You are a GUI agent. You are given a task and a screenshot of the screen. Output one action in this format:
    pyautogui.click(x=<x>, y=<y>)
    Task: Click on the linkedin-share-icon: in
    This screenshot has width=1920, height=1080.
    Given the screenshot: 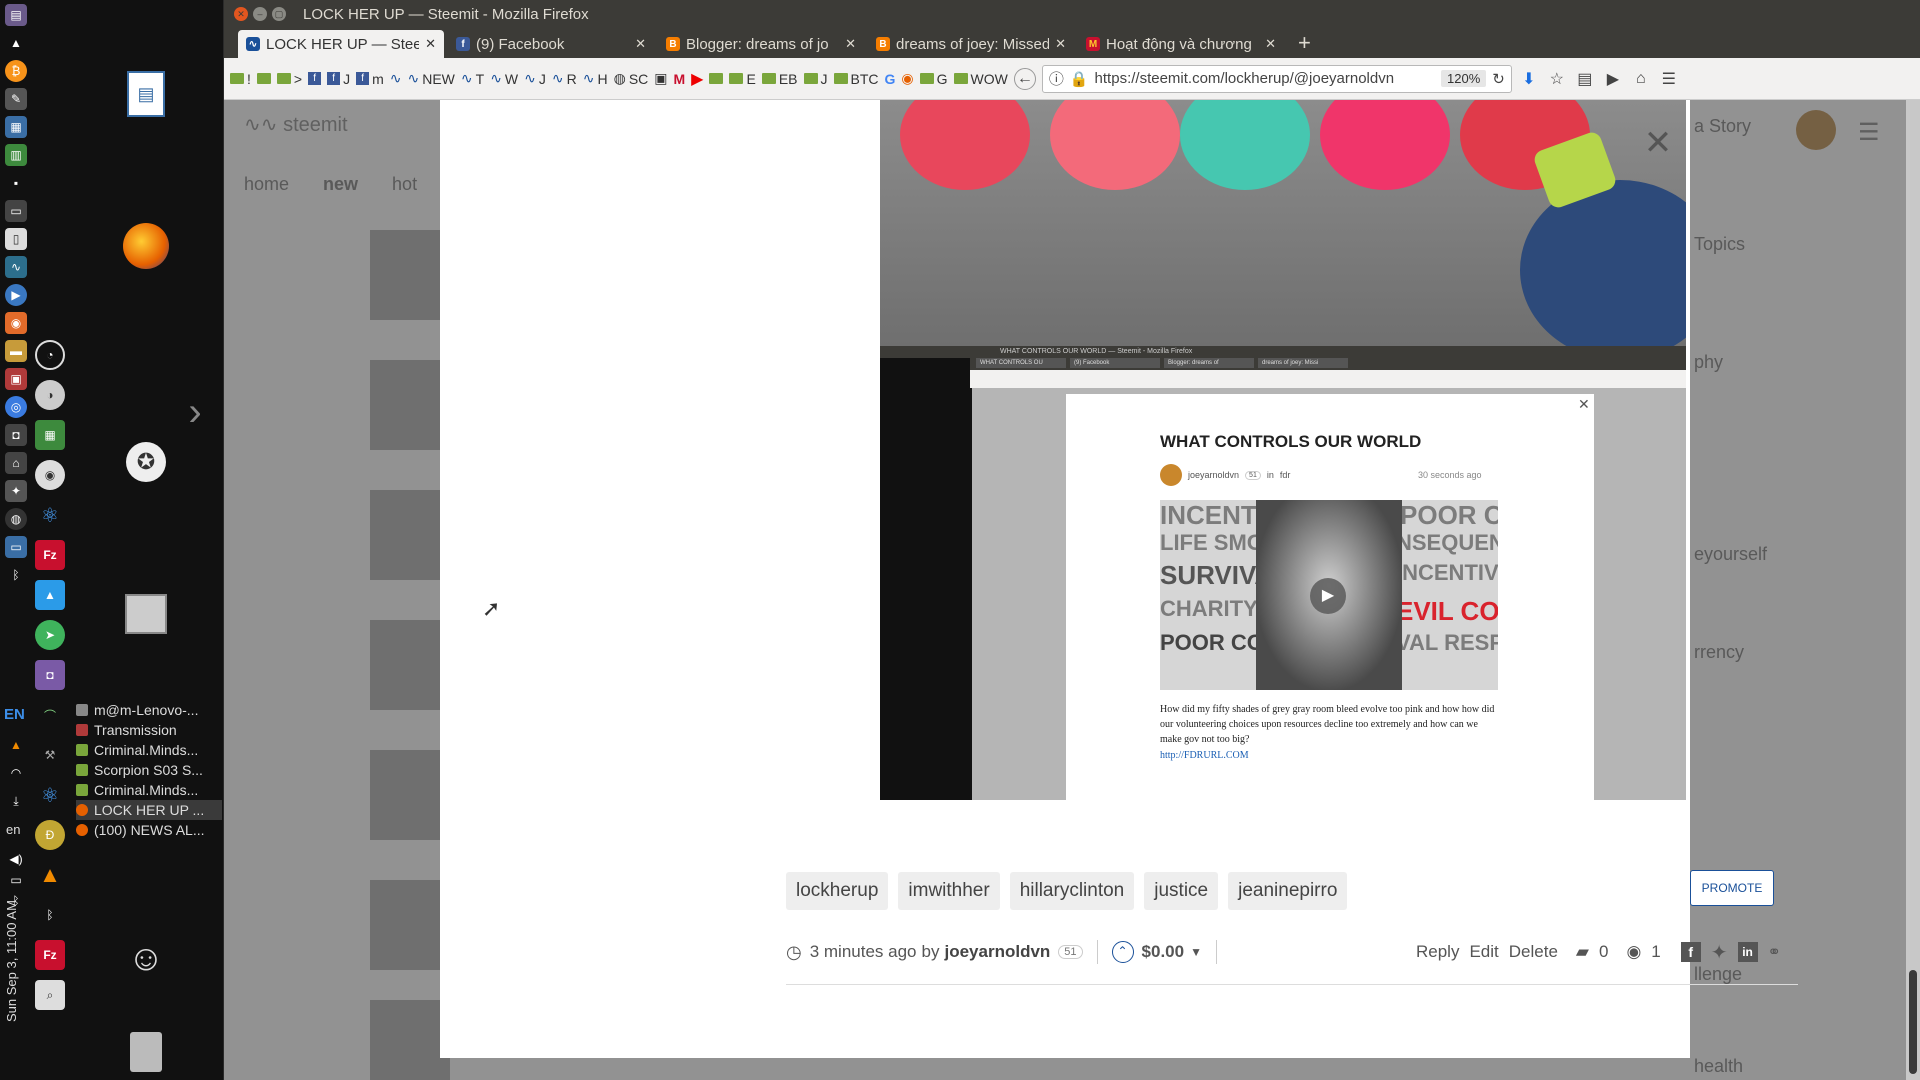 What is the action you would take?
    pyautogui.click(x=1747, y=952)
    